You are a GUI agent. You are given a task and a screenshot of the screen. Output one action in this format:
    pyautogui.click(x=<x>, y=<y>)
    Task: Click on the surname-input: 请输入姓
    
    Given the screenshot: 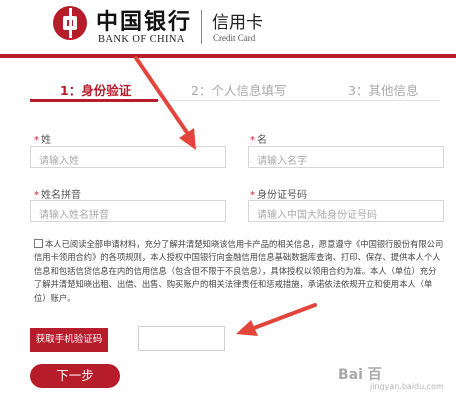 What is the action you would take?
    pyautogui.click(x=128, y=157)
    